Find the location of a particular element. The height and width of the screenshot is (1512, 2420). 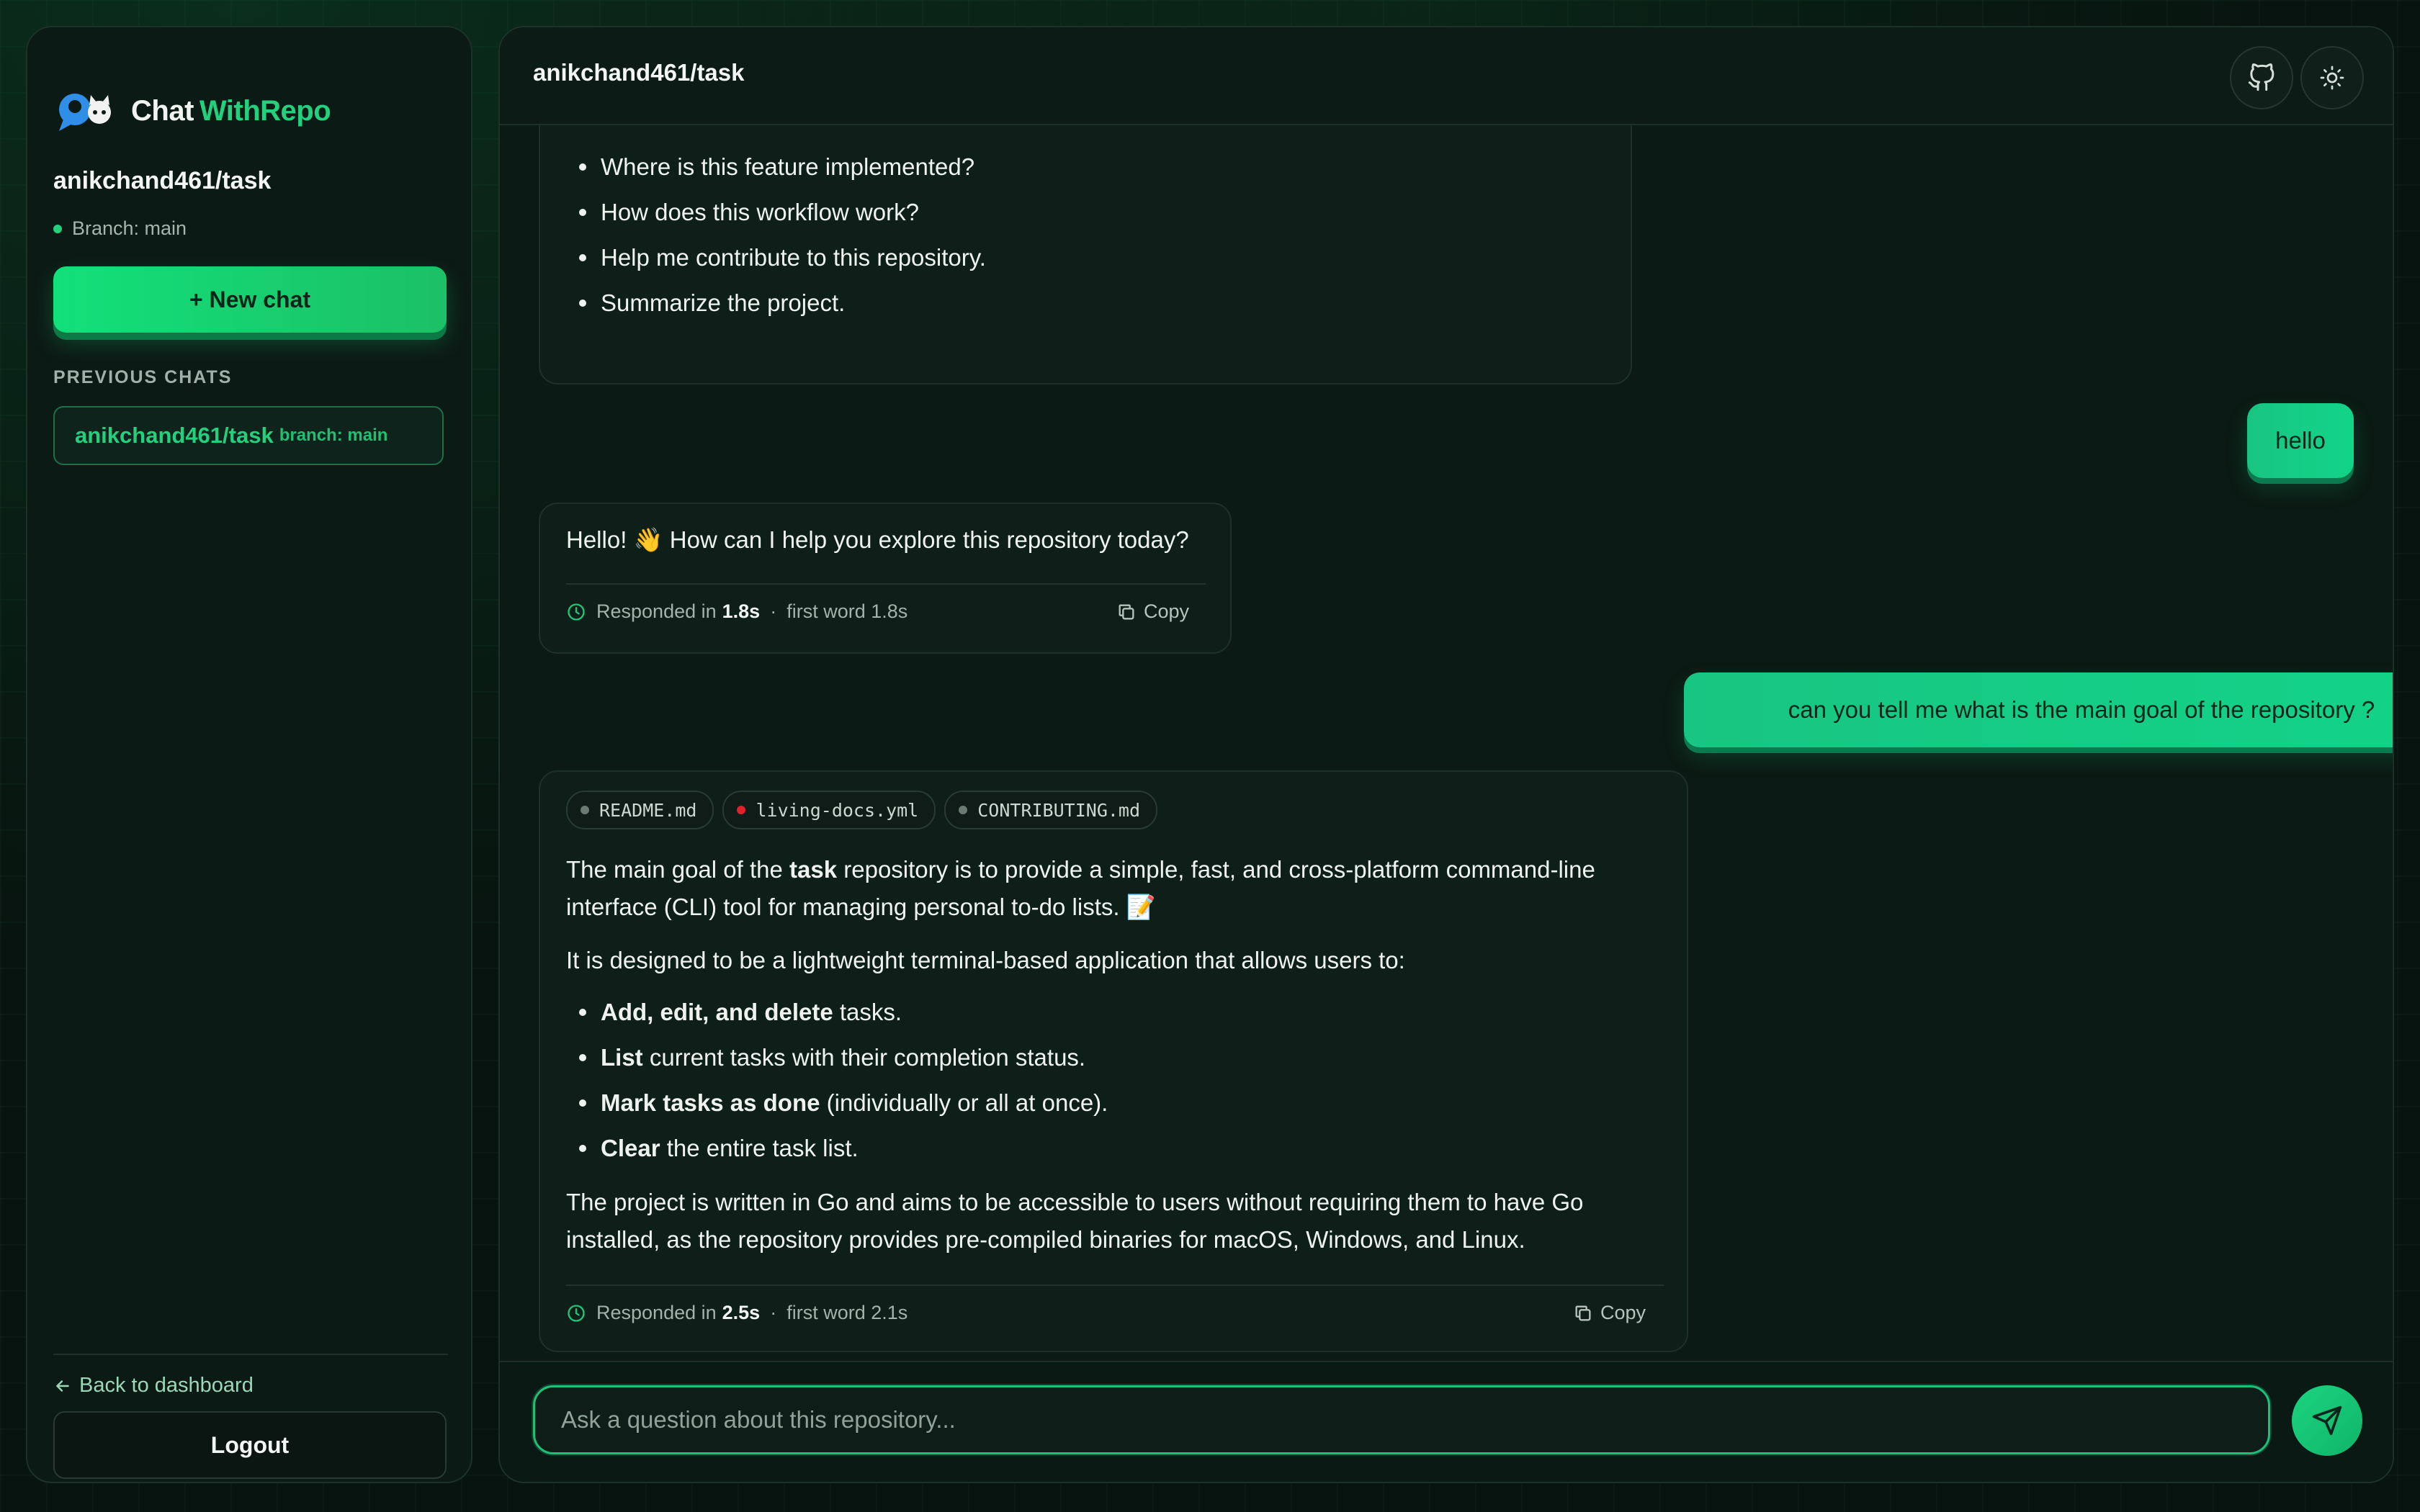

suggestion-item: How does this workflow work? is located at coordinates (776, 212).